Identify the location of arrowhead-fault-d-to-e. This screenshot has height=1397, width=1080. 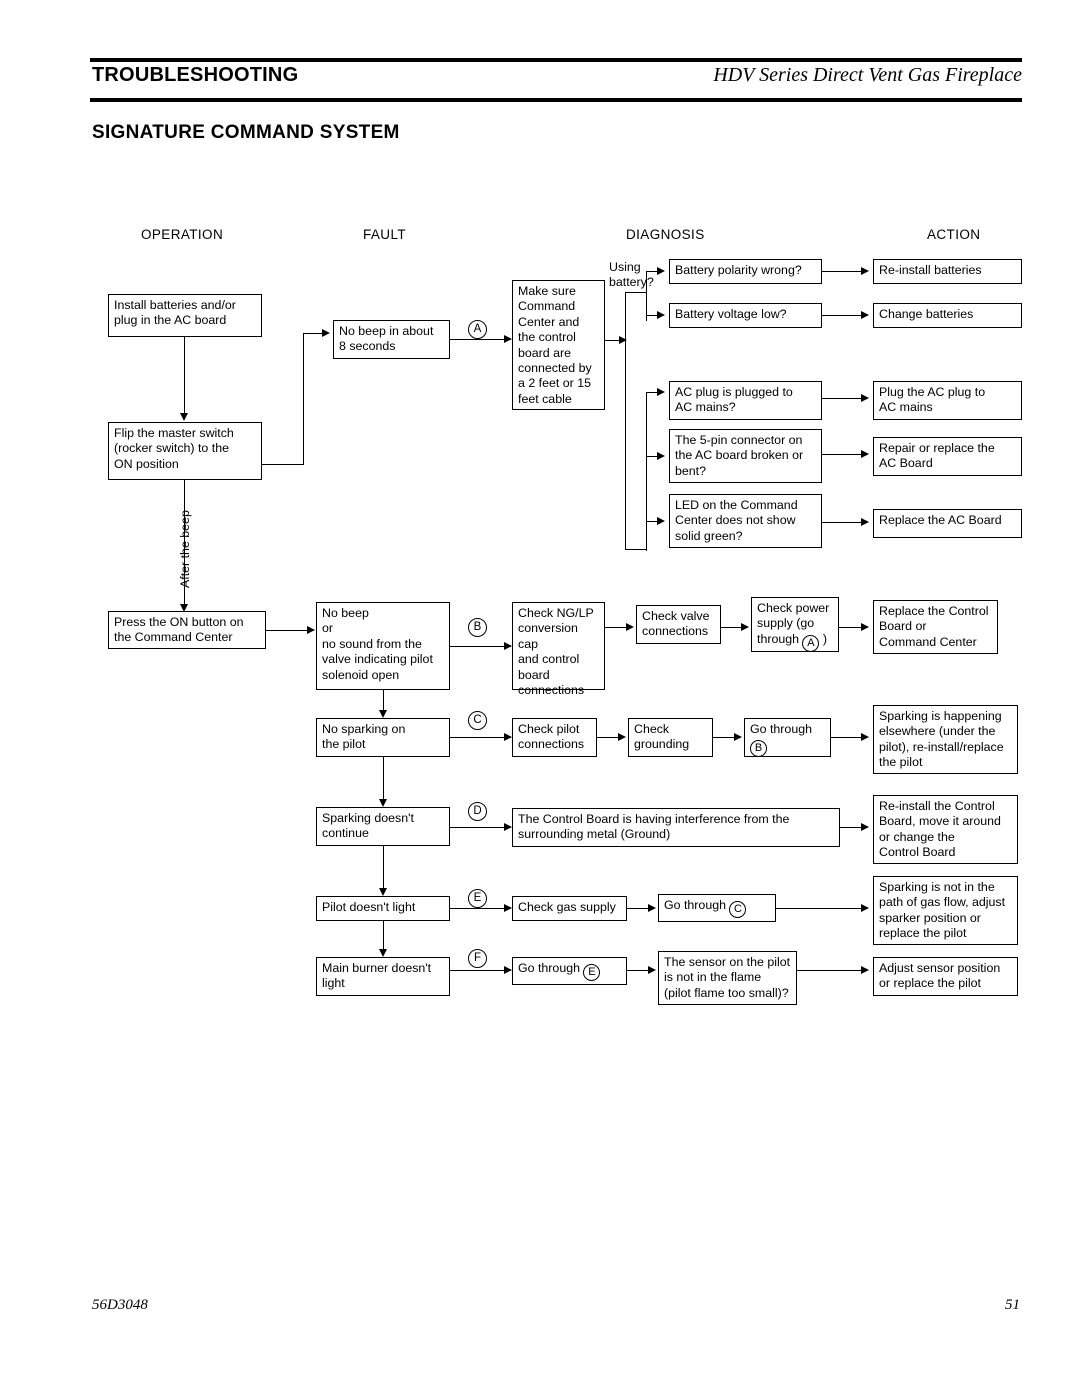
(383, 892).